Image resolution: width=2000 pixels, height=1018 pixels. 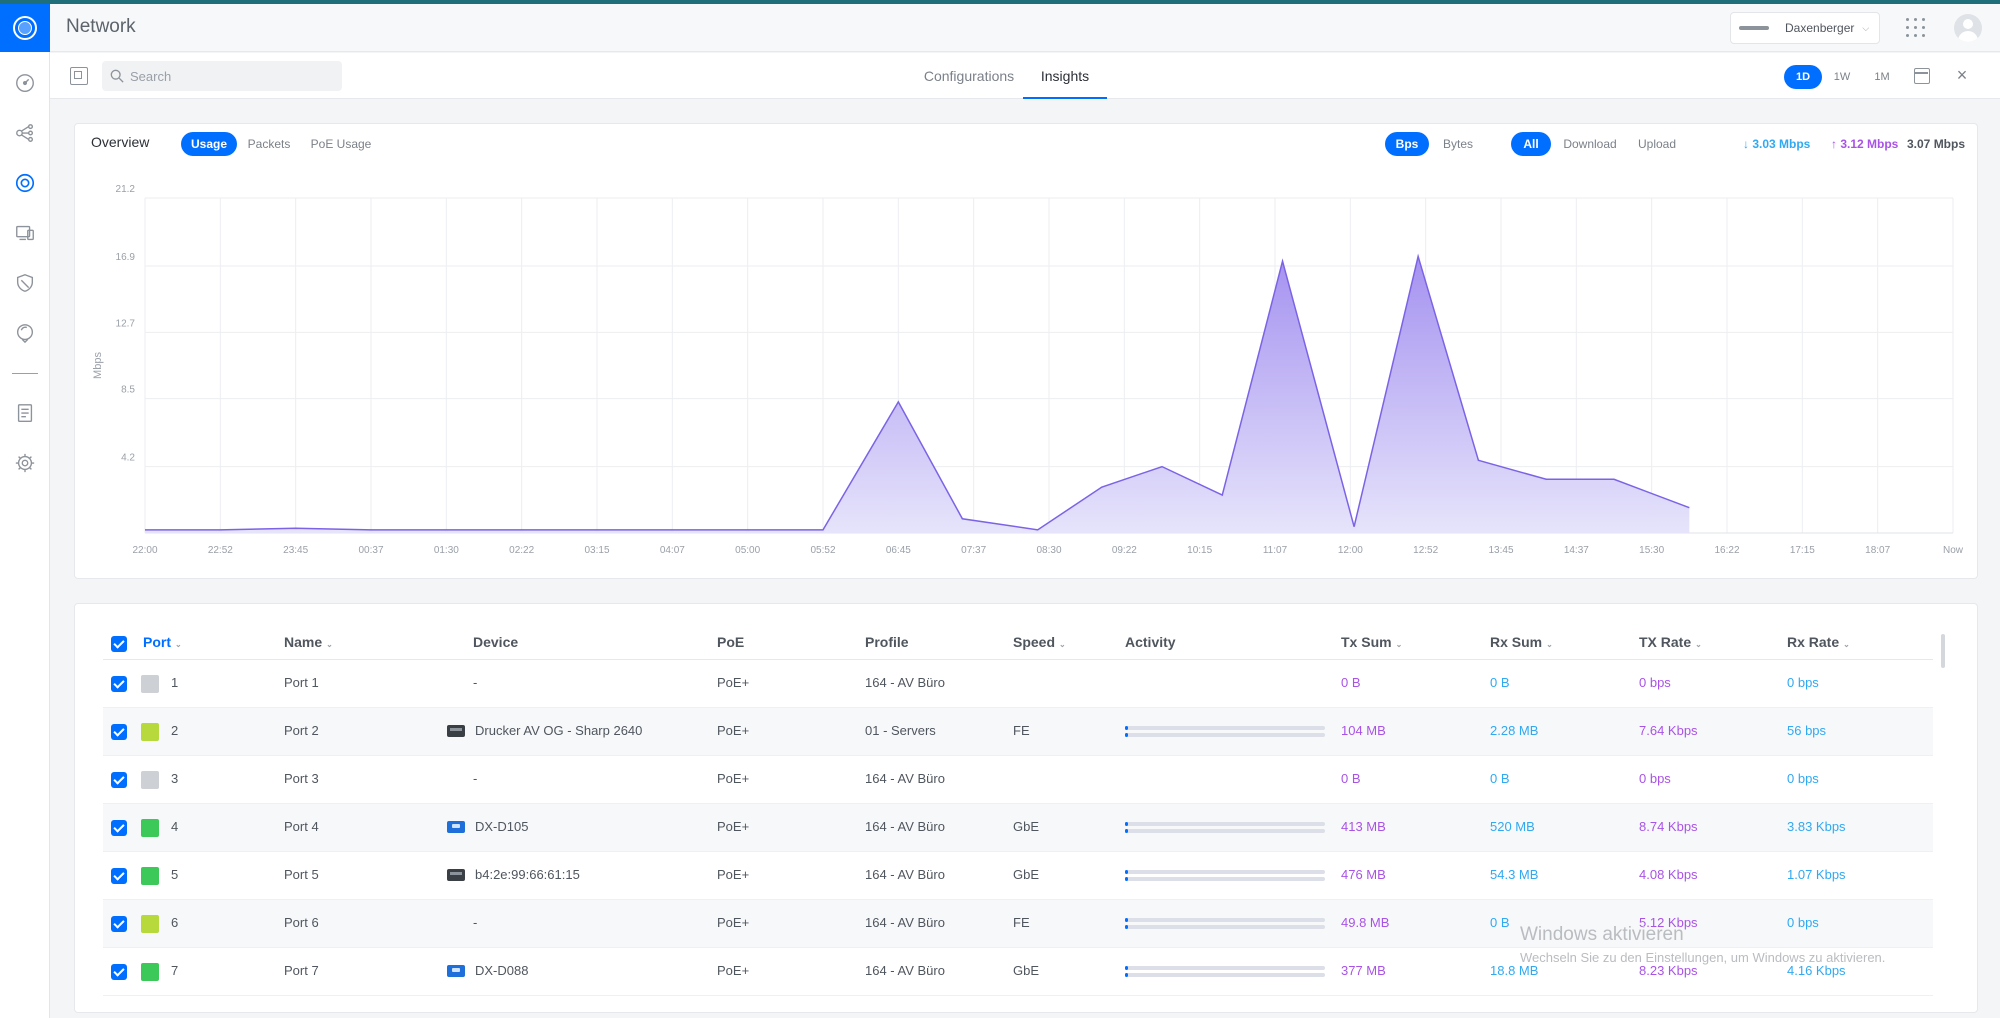 What do you see at coordinates (162, 642) in the screenshot?
I see `column-port: Port ⌄` at bounding box center [162, 642].